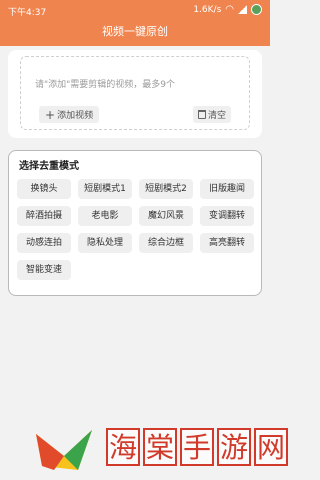 The image size is (320, 480). I want to click on mode-chip: 醉酒拍摄, so click(44, 216).